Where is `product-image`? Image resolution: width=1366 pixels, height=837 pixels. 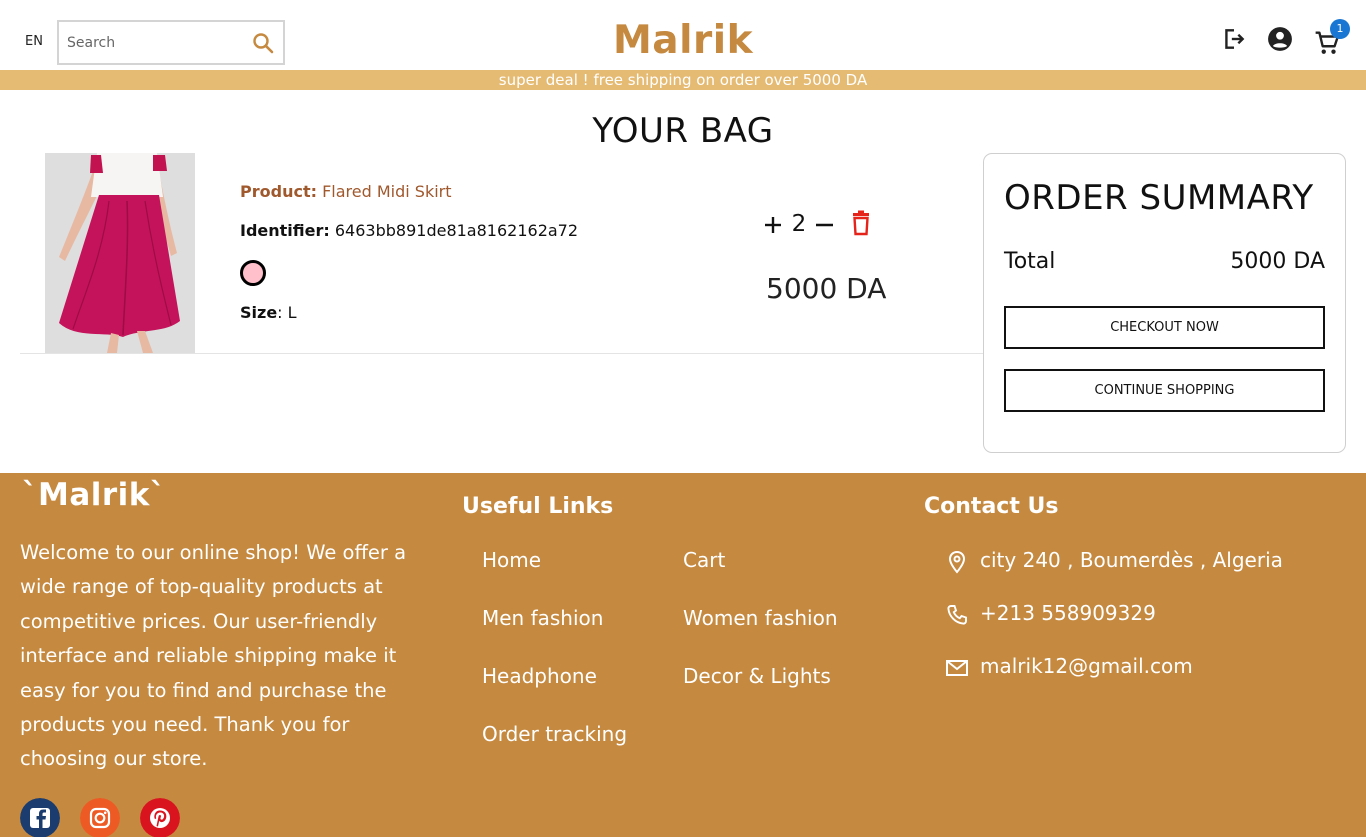
product-image is located at coordinates (120, 253).